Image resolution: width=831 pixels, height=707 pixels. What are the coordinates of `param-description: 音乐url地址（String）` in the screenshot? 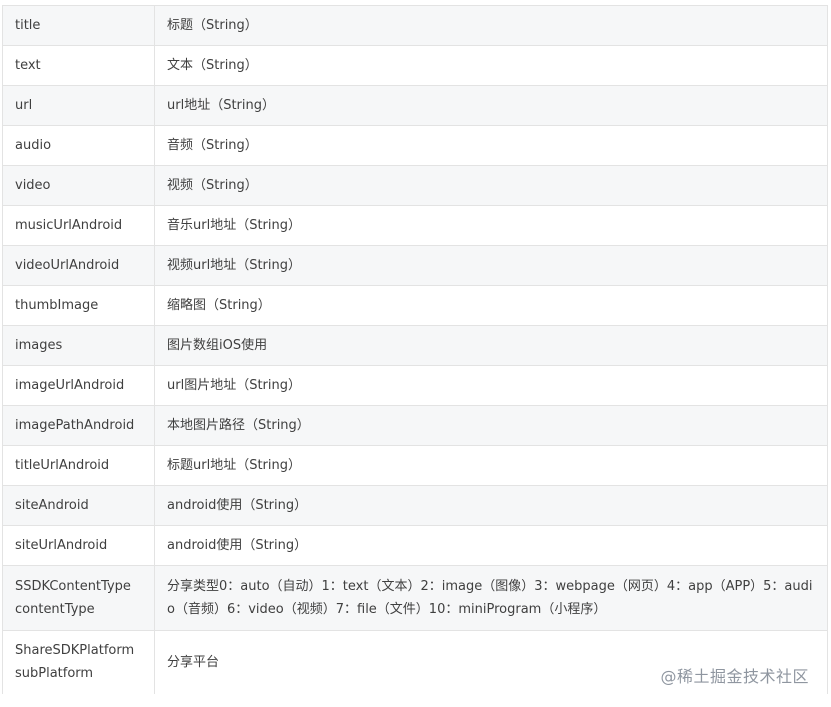 It's located at (491, 225).